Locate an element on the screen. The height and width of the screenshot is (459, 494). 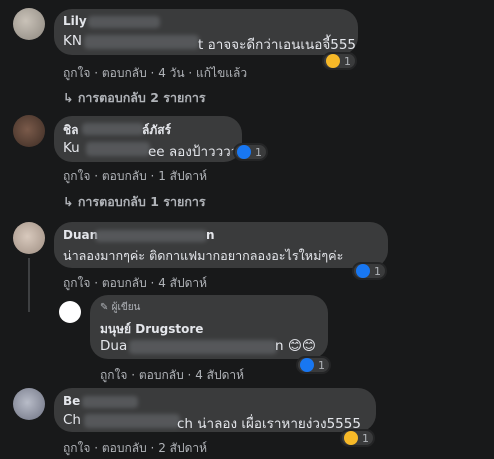
pencil-icon: ✎ is located at coordinates (104, 307).